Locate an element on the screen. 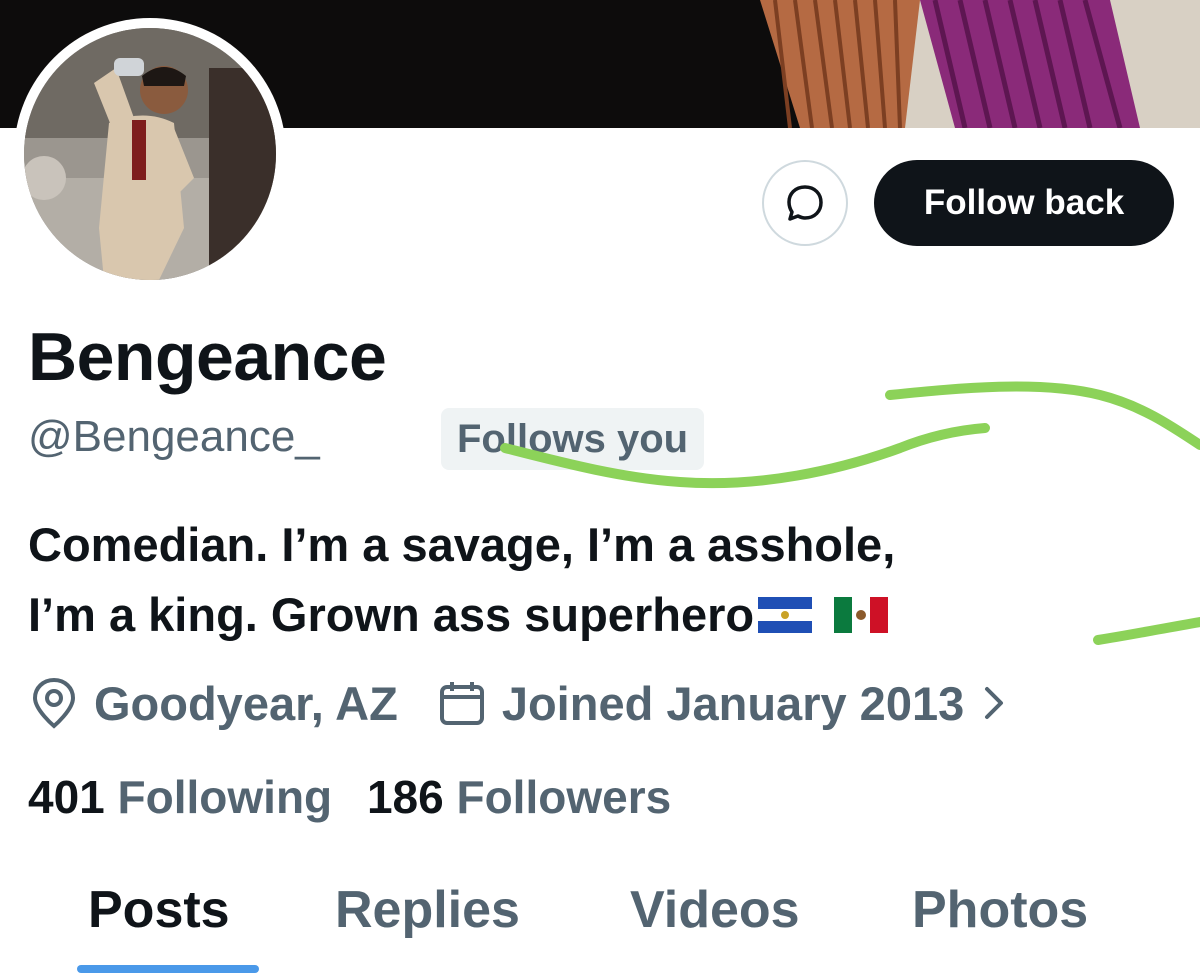  display-name: Bengeance is located at coordinates (207, 357).